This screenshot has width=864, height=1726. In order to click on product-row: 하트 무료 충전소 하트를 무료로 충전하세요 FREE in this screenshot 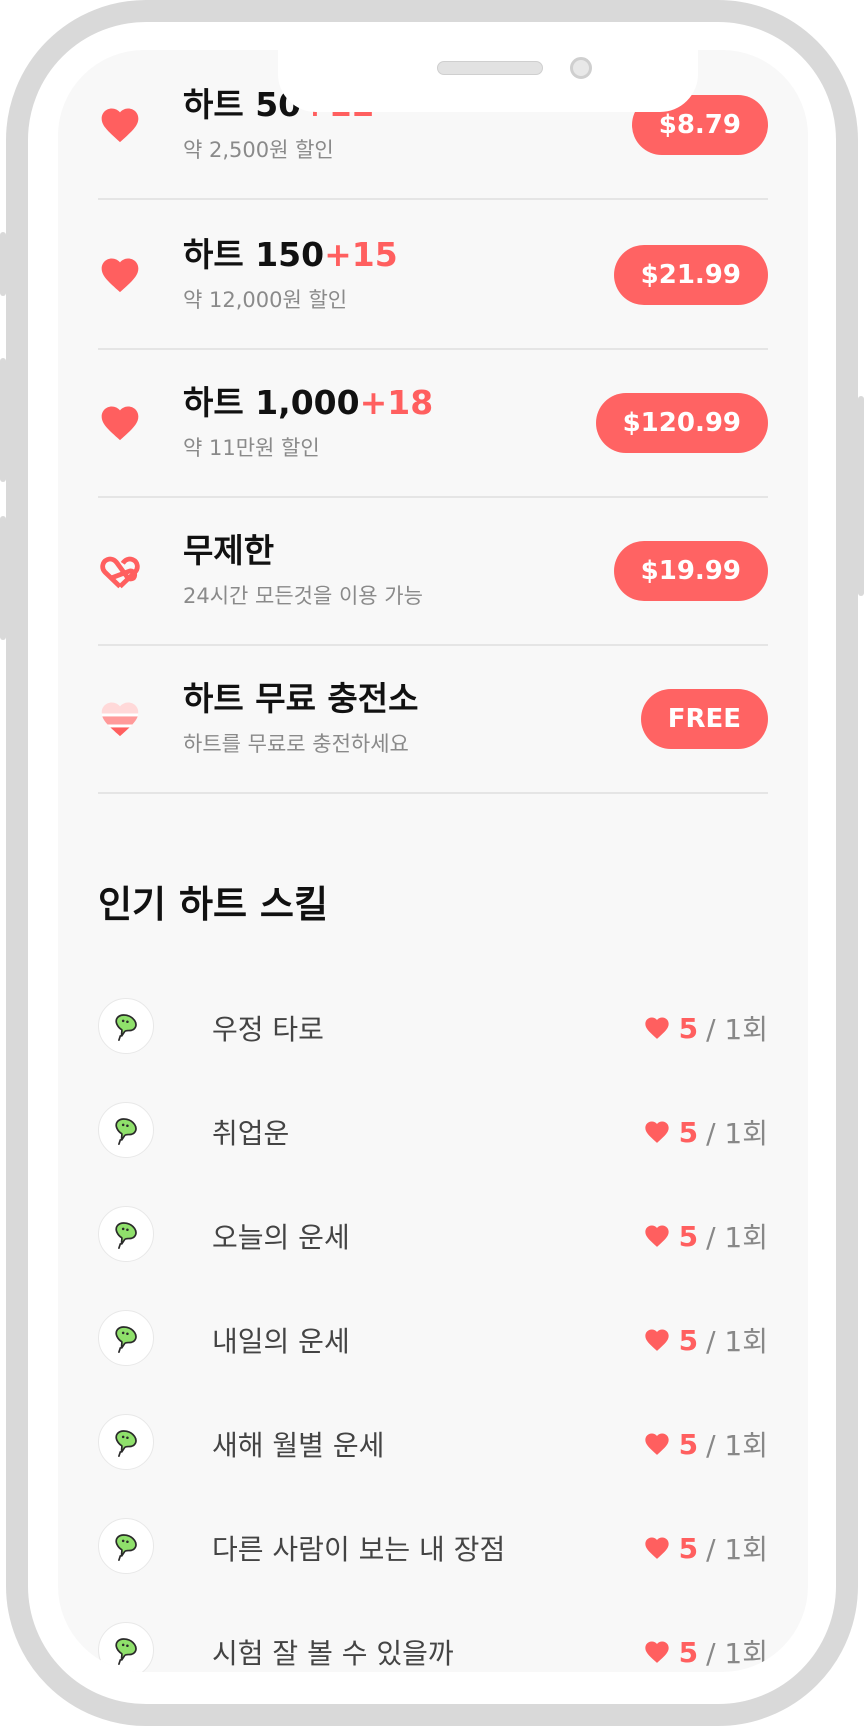, I will do `click(433, 720)`.